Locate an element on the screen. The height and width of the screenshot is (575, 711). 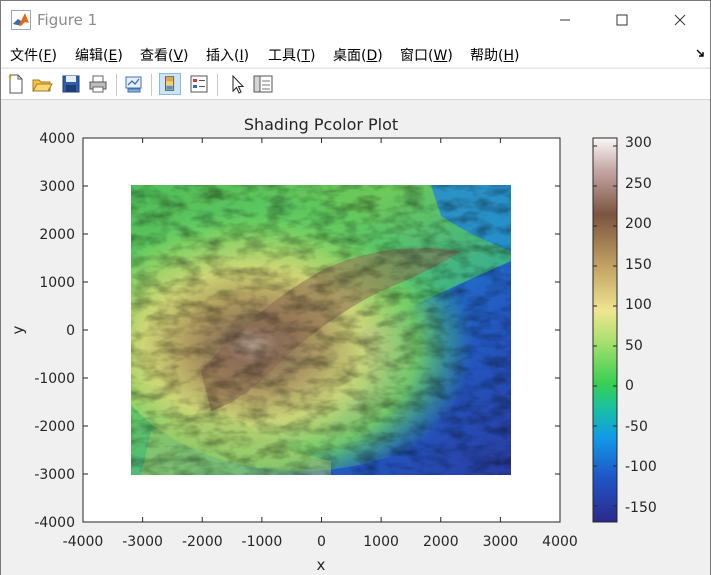
menu-help: 帮助(H) is located at coordinates (494, 55).